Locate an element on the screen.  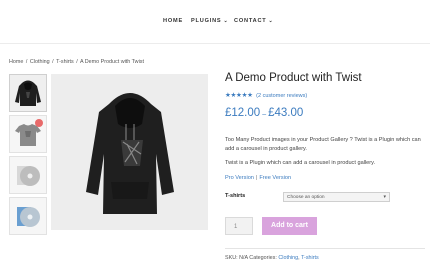
sku-value: N/A is located at coordinates (243, 258).